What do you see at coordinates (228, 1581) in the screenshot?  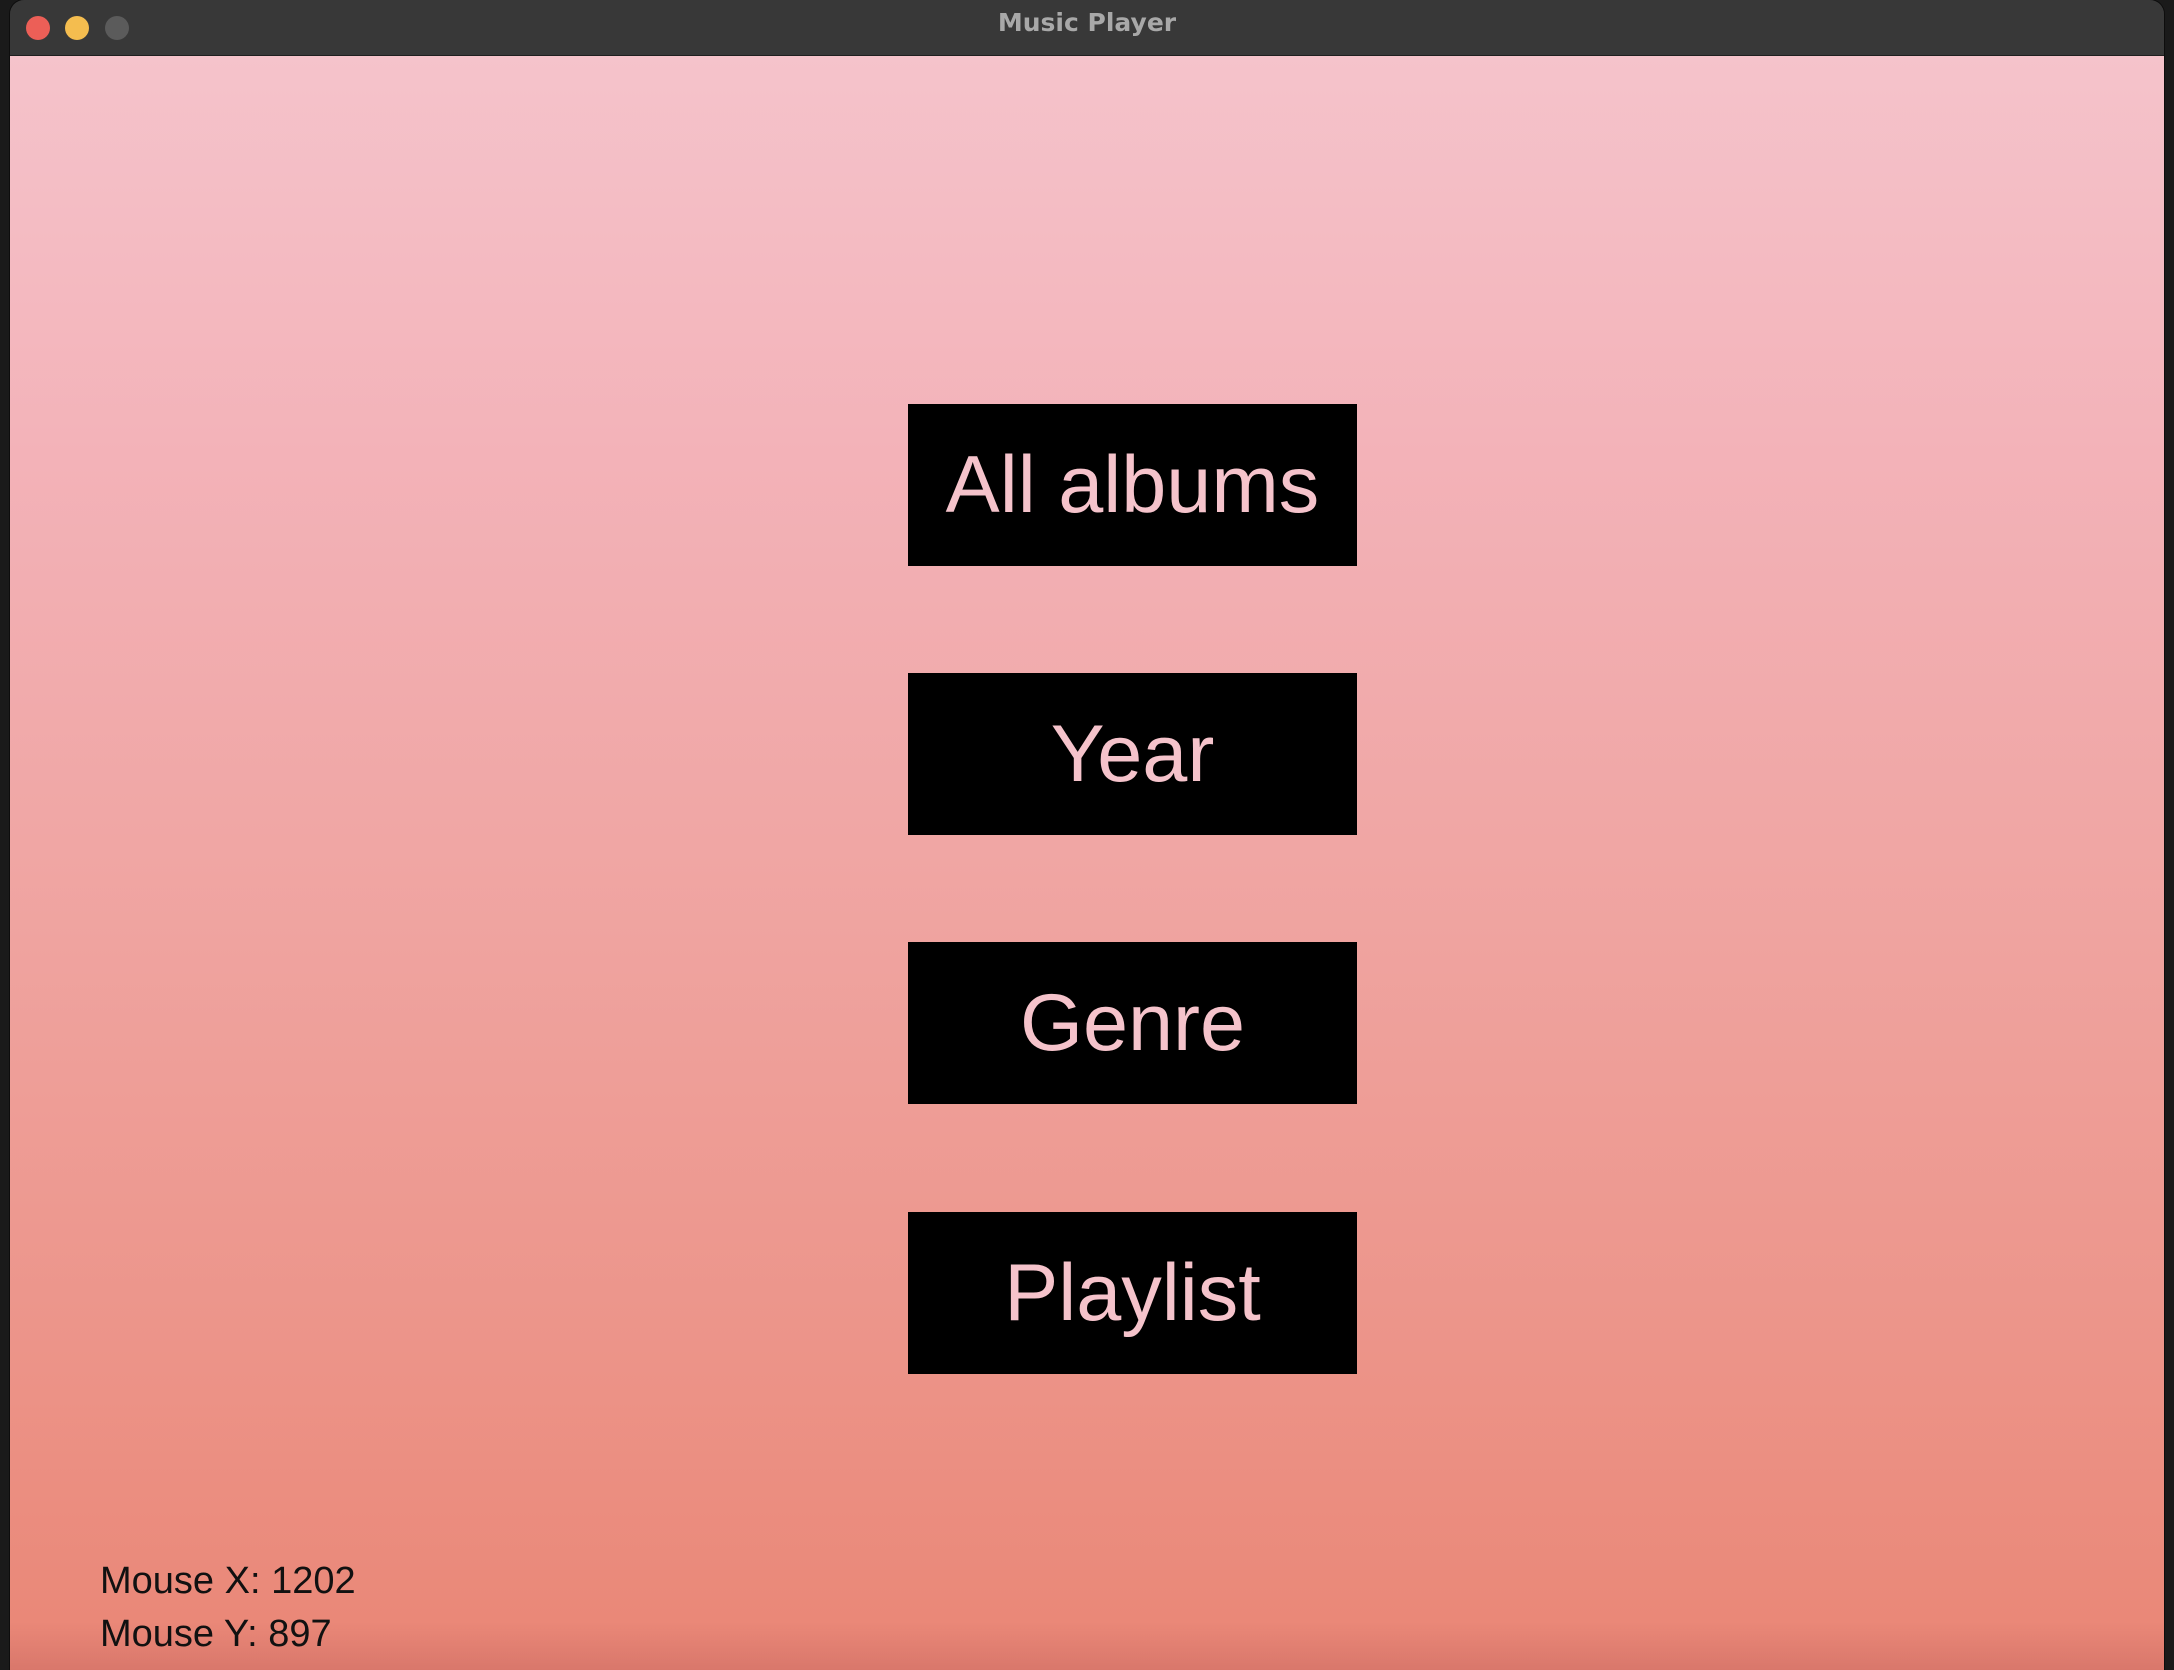 I see `mouse-x-readout: Mouse X: 1202` at bounding box center [228, 1581].